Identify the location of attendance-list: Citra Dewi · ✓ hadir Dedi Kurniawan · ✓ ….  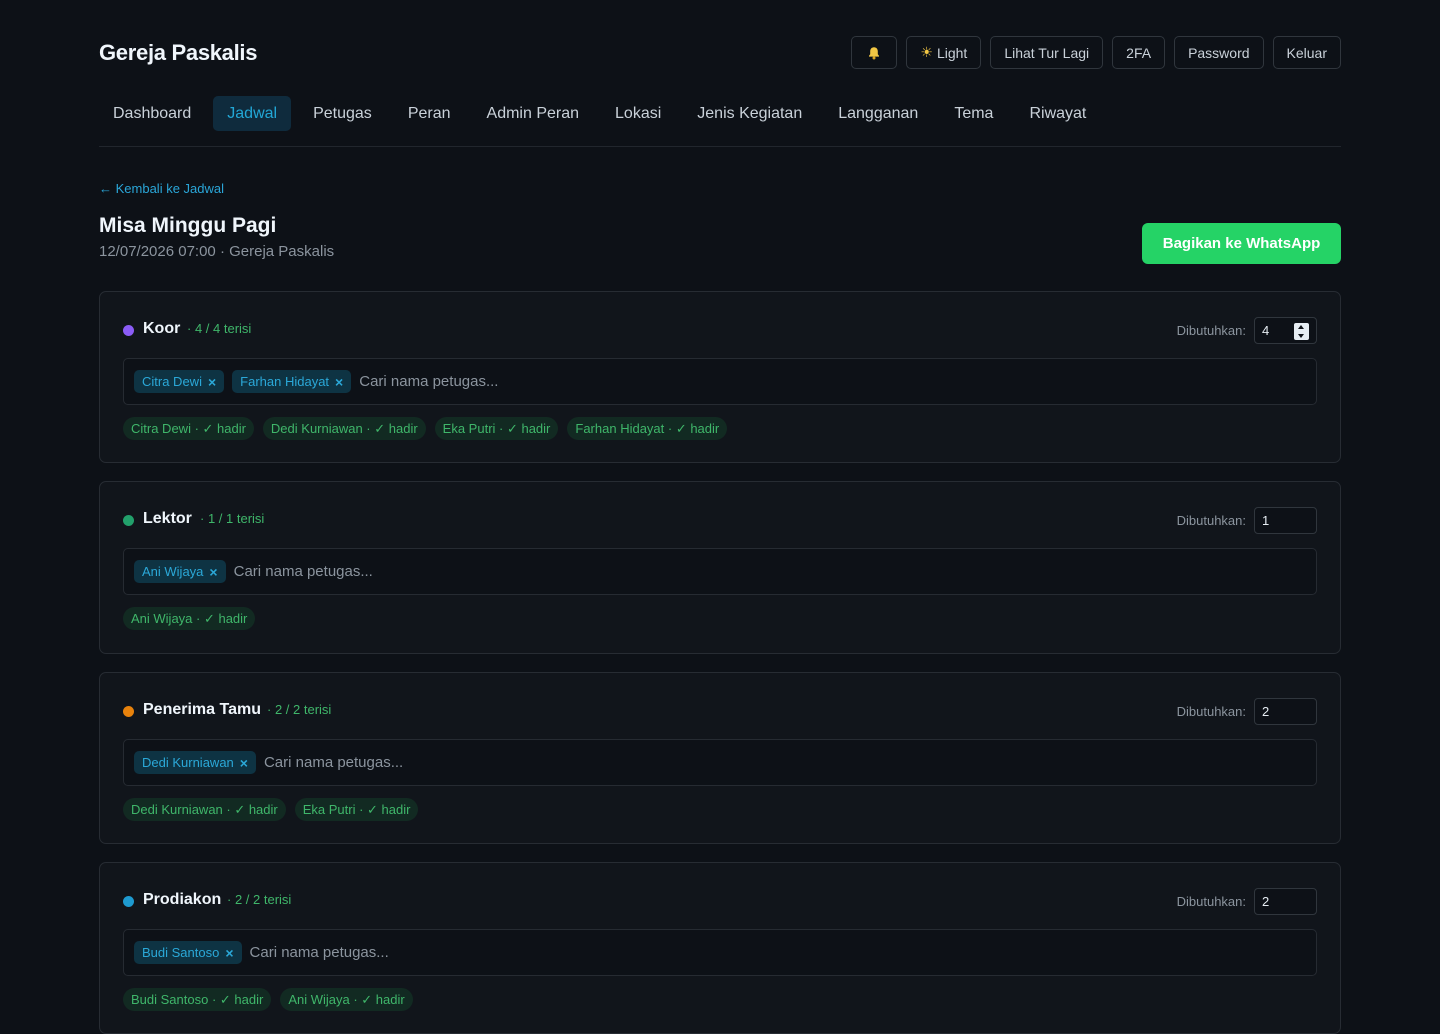
(425, 428).